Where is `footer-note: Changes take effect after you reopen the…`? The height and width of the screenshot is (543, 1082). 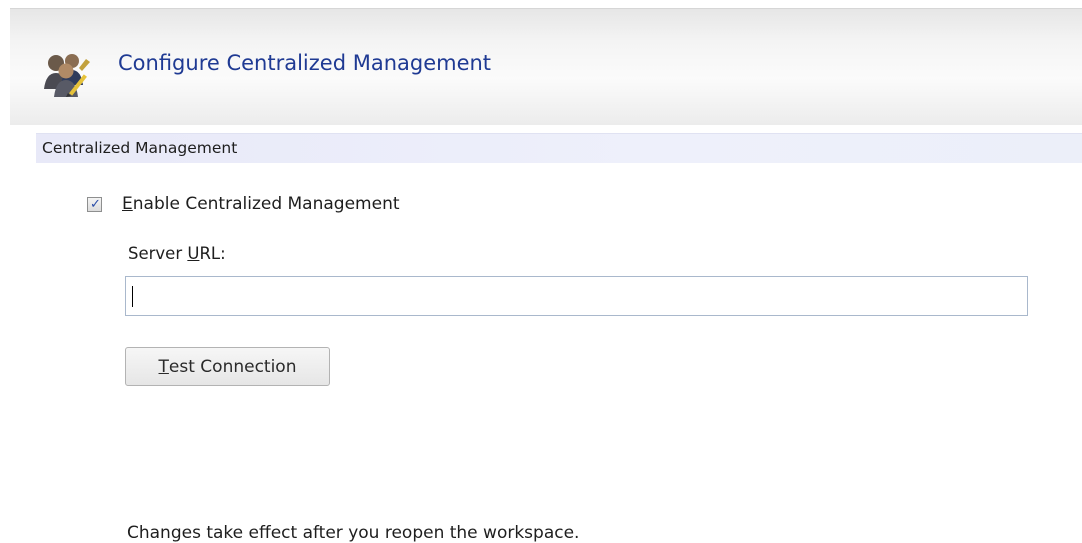 footer-note: Changes take effect after you reopen the… is located at coordinates (353, 533).